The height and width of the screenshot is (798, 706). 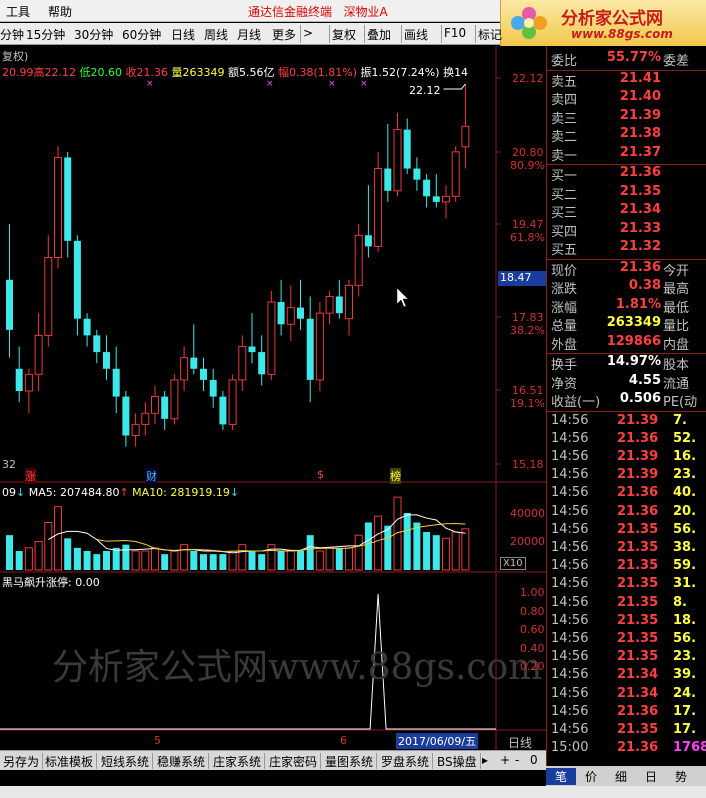 What do you see at coordinates (126, 761) in the screenshot?
I see `template-tab: 短线系统` at bounding box center [126, 761].